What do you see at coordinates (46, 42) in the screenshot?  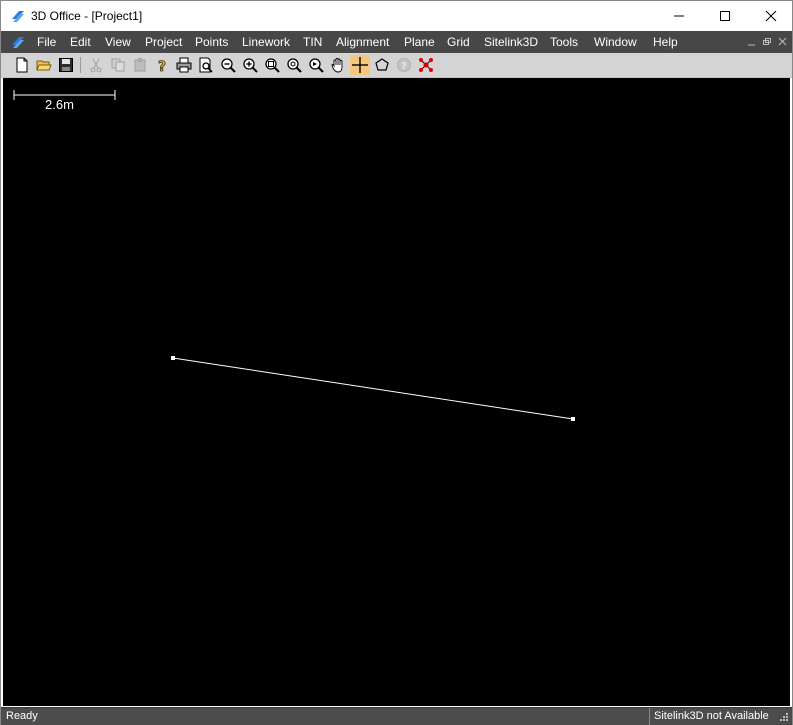 I see `menu-file: File` at bounding box center [46, 42].